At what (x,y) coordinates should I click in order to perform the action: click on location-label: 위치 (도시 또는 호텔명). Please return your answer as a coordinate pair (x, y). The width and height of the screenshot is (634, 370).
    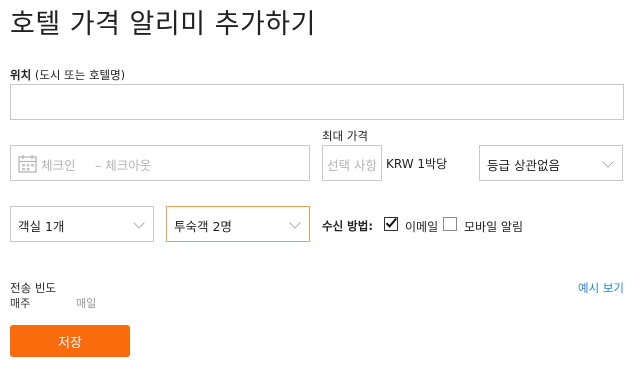
    Looking at the image, I should click on (67, 75).